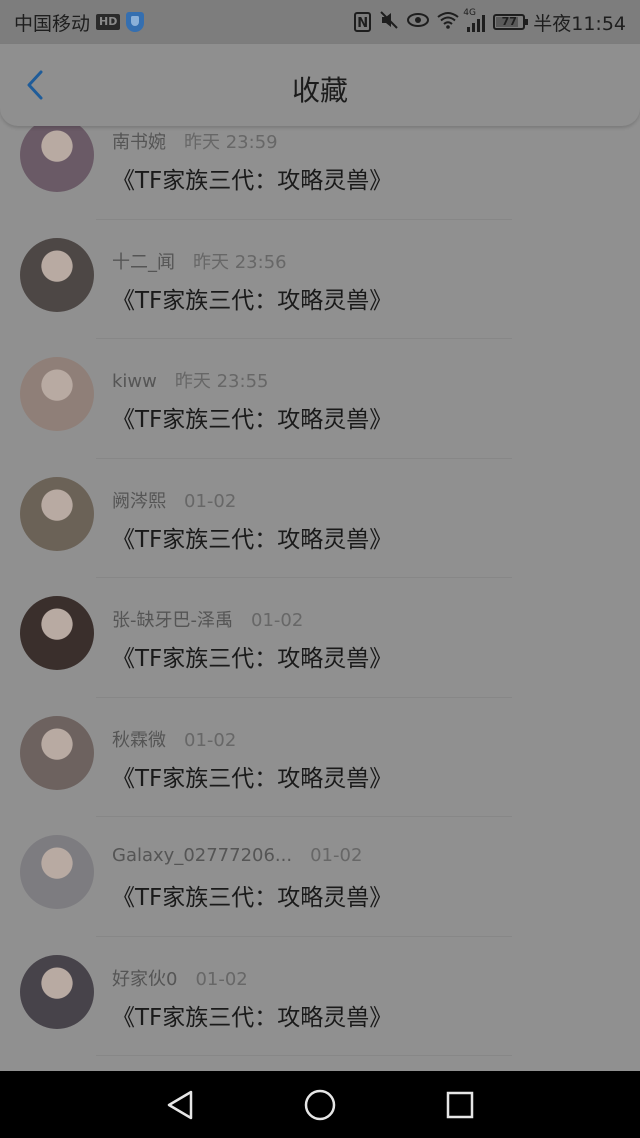 The image size is (640, 1138). I want to click on clock: 半夜11:54, so click(579, 23).